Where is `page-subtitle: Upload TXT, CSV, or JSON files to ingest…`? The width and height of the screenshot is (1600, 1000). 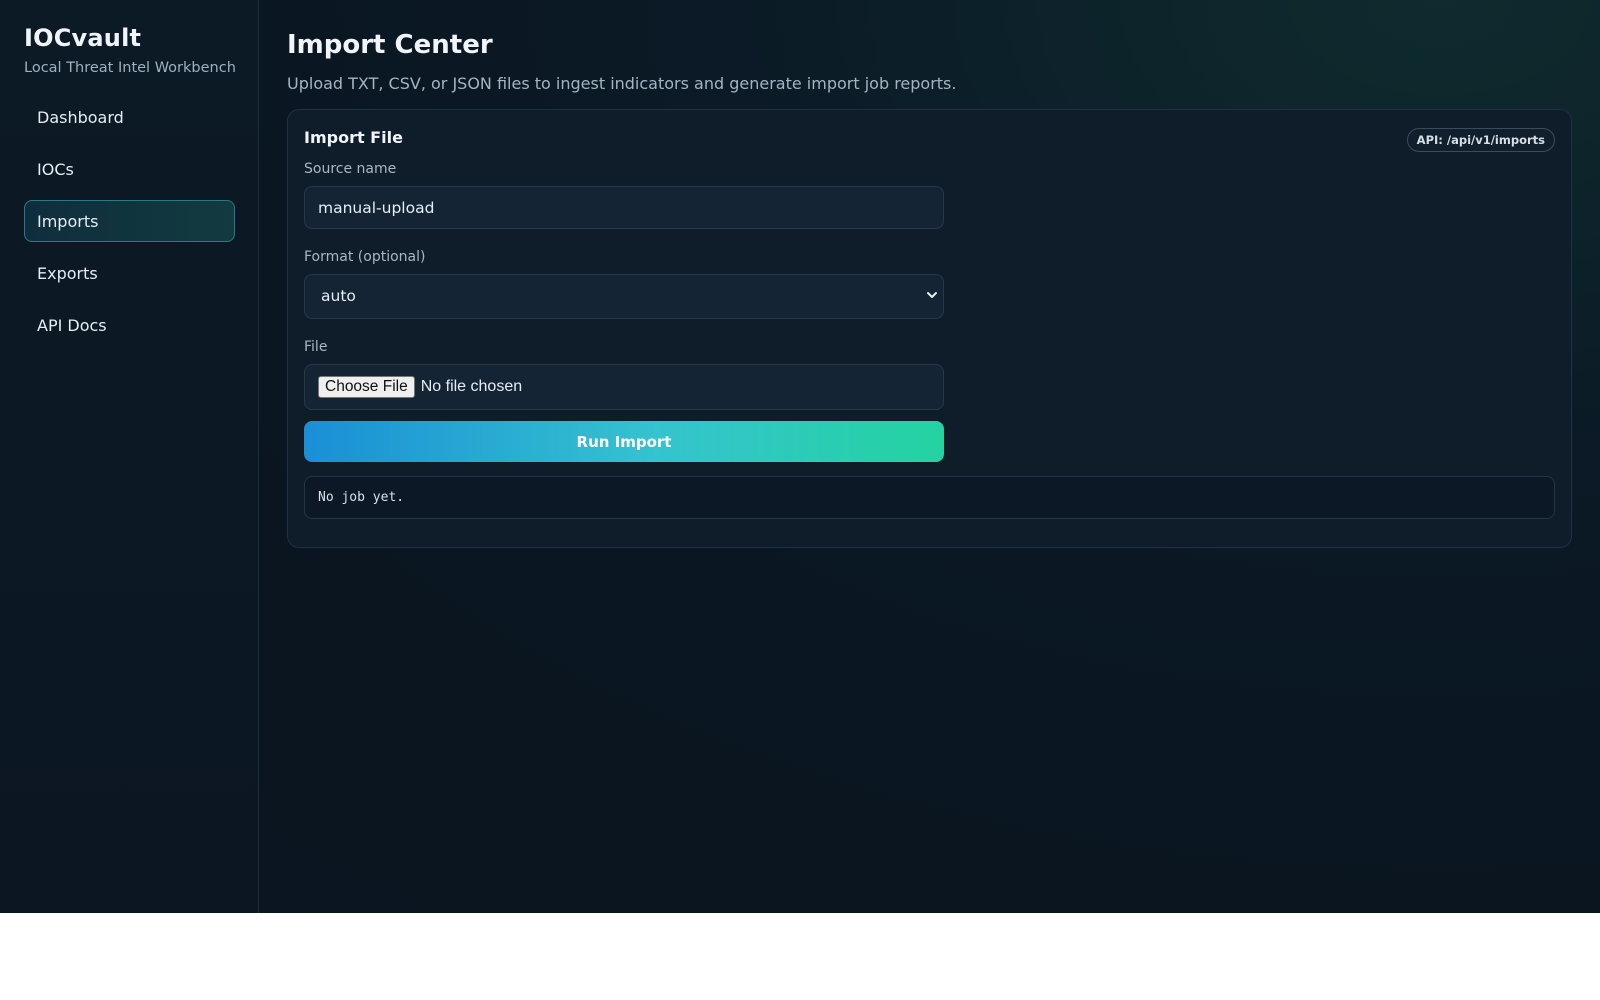 page-subtitle: Upload TXT, CSV, or JSON files to ingest… is located at coordinates (622, 83).